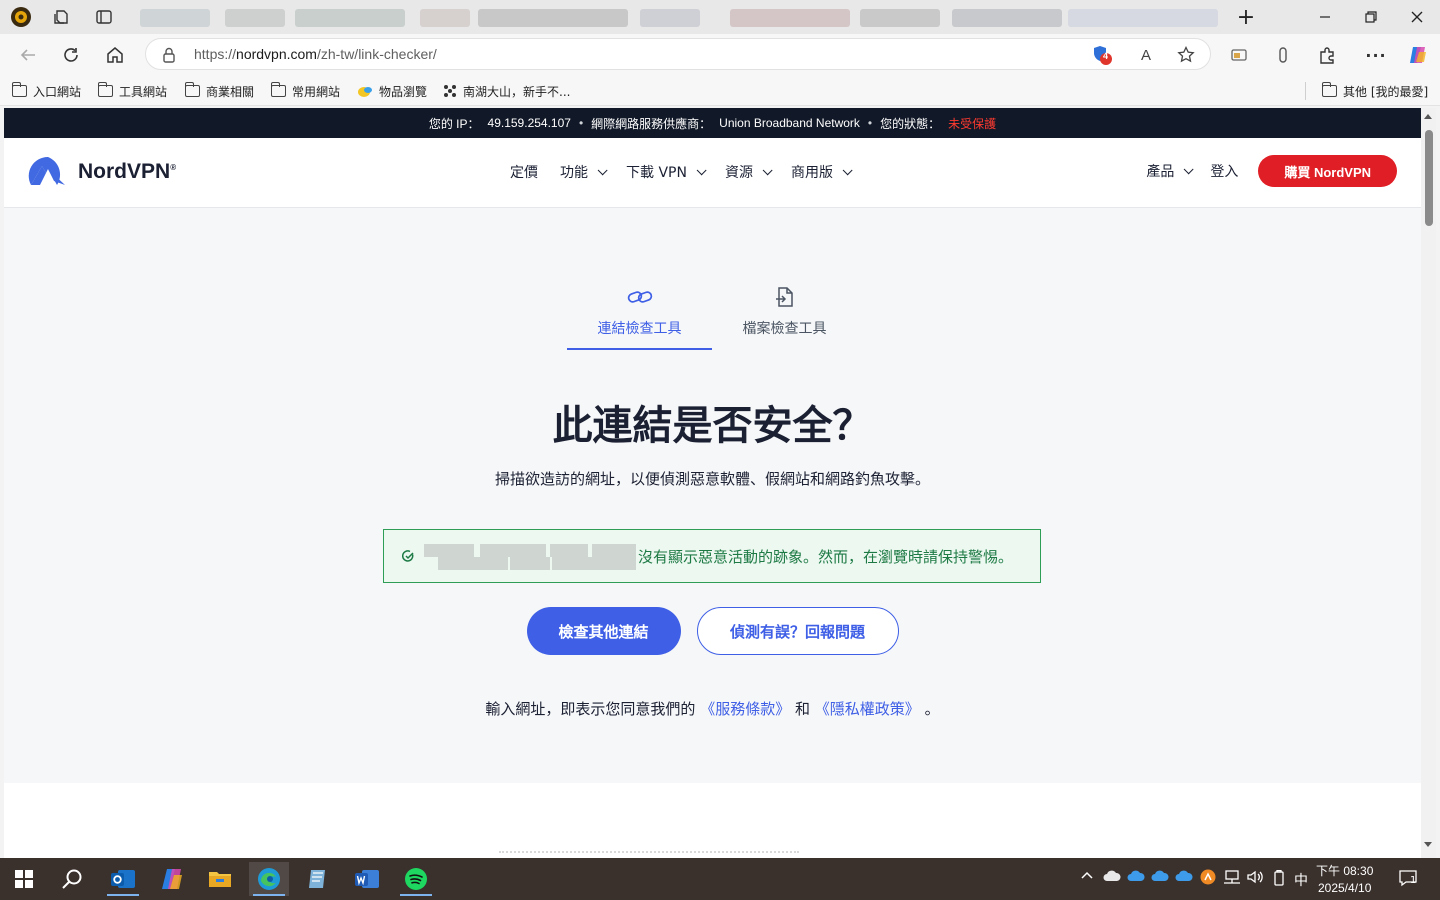  Describe the element at coordinates (1102, 55) in the screenshot. I see `shield-extension-icon: 4` at that location.